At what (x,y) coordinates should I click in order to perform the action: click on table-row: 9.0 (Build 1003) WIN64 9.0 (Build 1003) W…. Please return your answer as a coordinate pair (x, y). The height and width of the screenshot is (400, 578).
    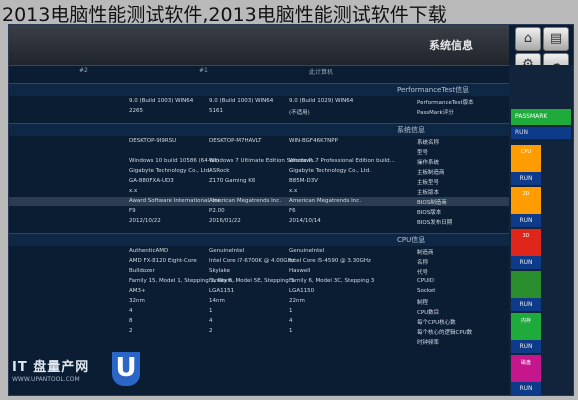
    Looking at the image, I should click on (259, 101).